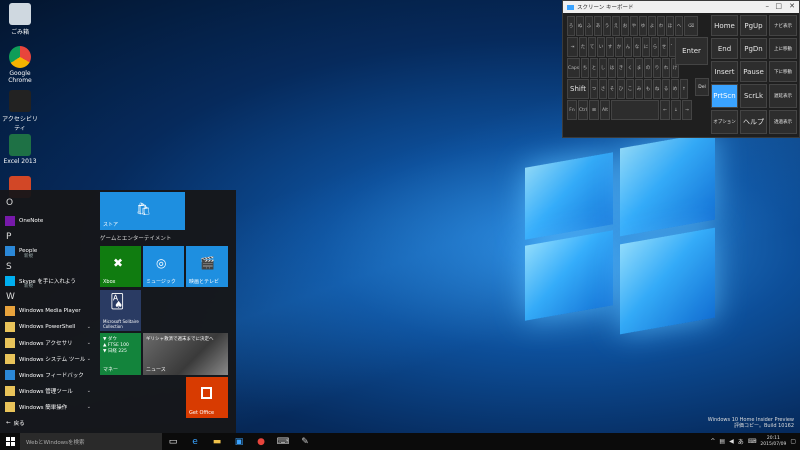 This screenshot has height=450, width=800. What do you see at coordinates (20, 149) in the screenshot?
I see `excel-icon: Excel 2013` at bounding box center [20, 149].